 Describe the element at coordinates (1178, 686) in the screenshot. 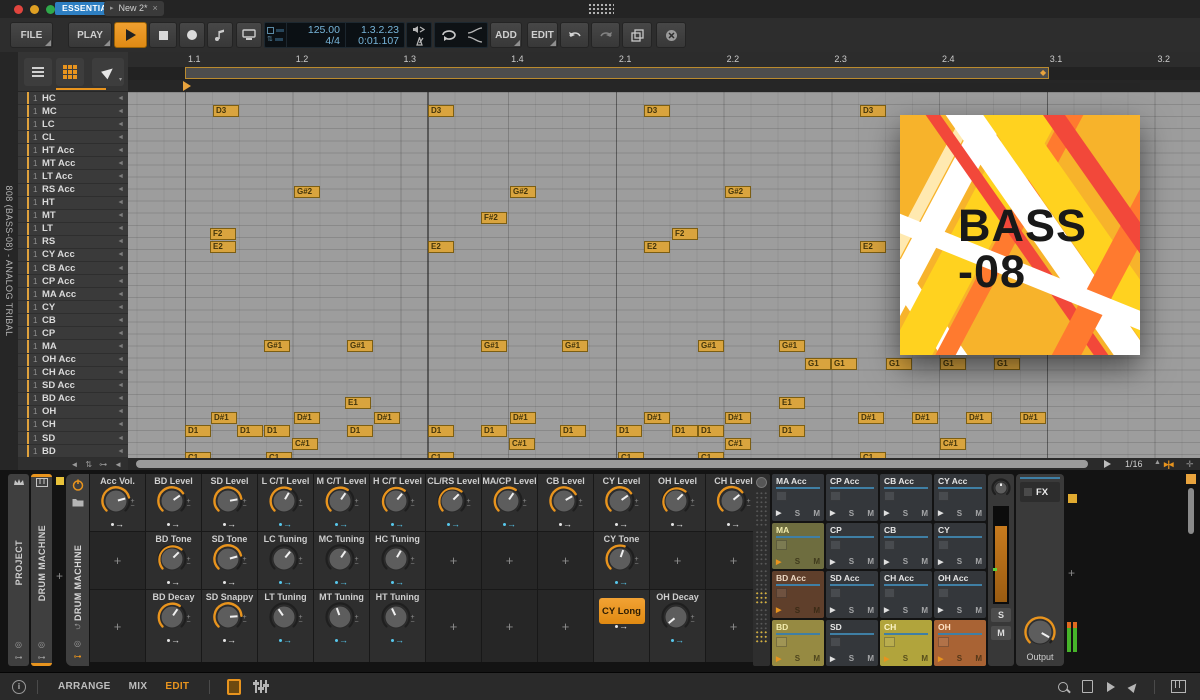

I see `piano-panel-icon` at that location.